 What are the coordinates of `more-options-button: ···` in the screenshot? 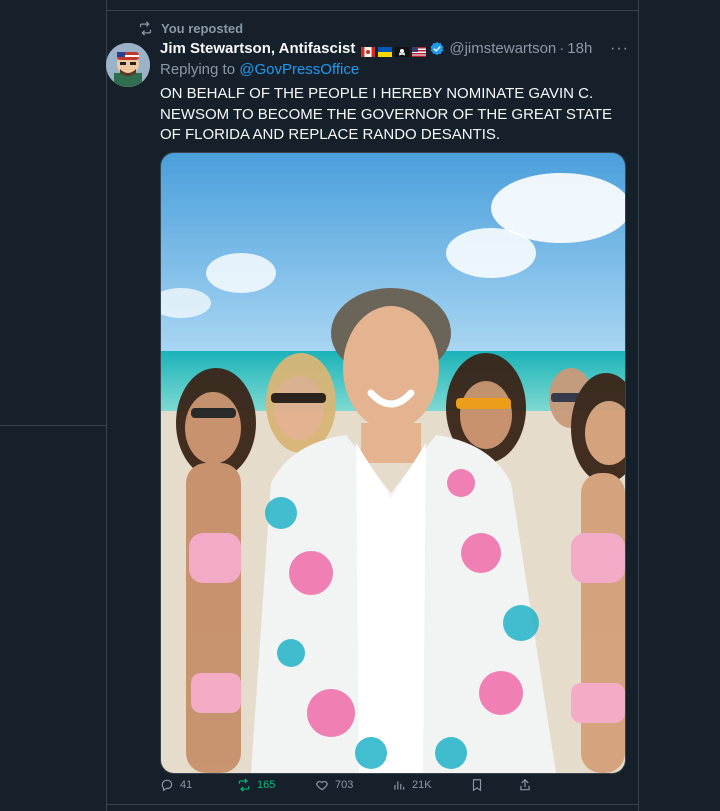 It's located at (619, 49).